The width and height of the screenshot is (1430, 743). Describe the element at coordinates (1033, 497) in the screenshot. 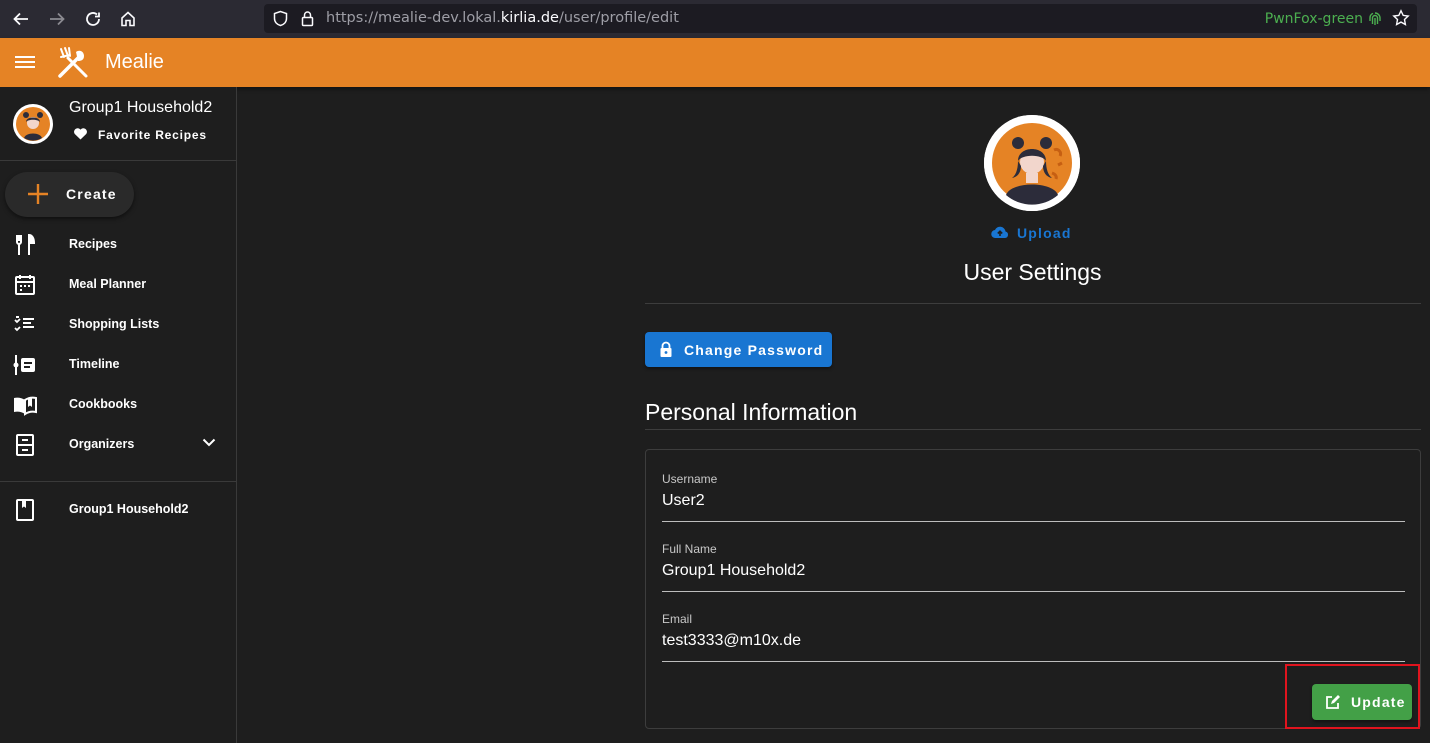

I see `username-field: Username User2` at that location.